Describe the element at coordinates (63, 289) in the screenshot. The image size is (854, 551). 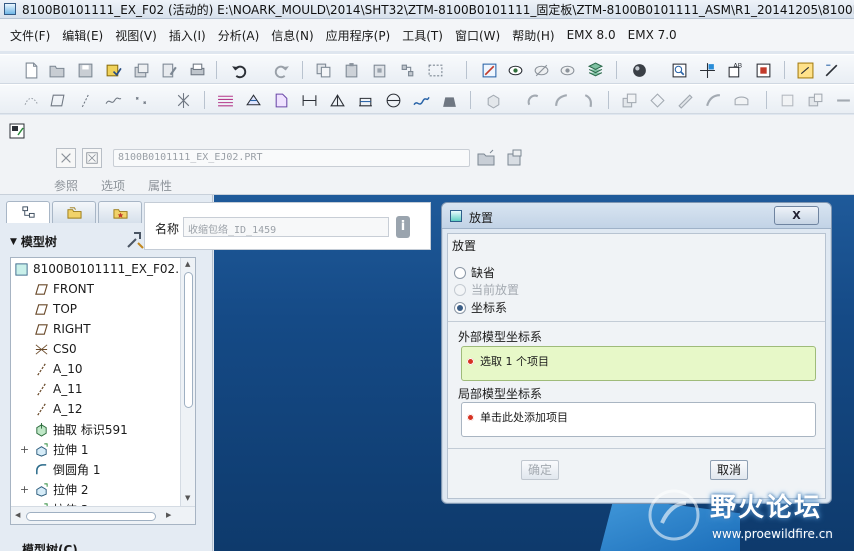
I see `tree-item-front: FRONT` at that location.